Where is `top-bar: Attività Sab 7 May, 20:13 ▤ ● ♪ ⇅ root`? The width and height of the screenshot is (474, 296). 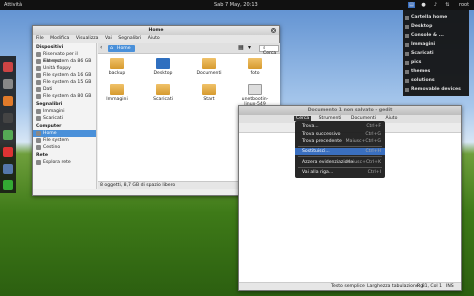 top-bar: Attività Sab 7 May, 20:13 ▤ ● ♪ ⇅ root is located at coordinates (237, 5).